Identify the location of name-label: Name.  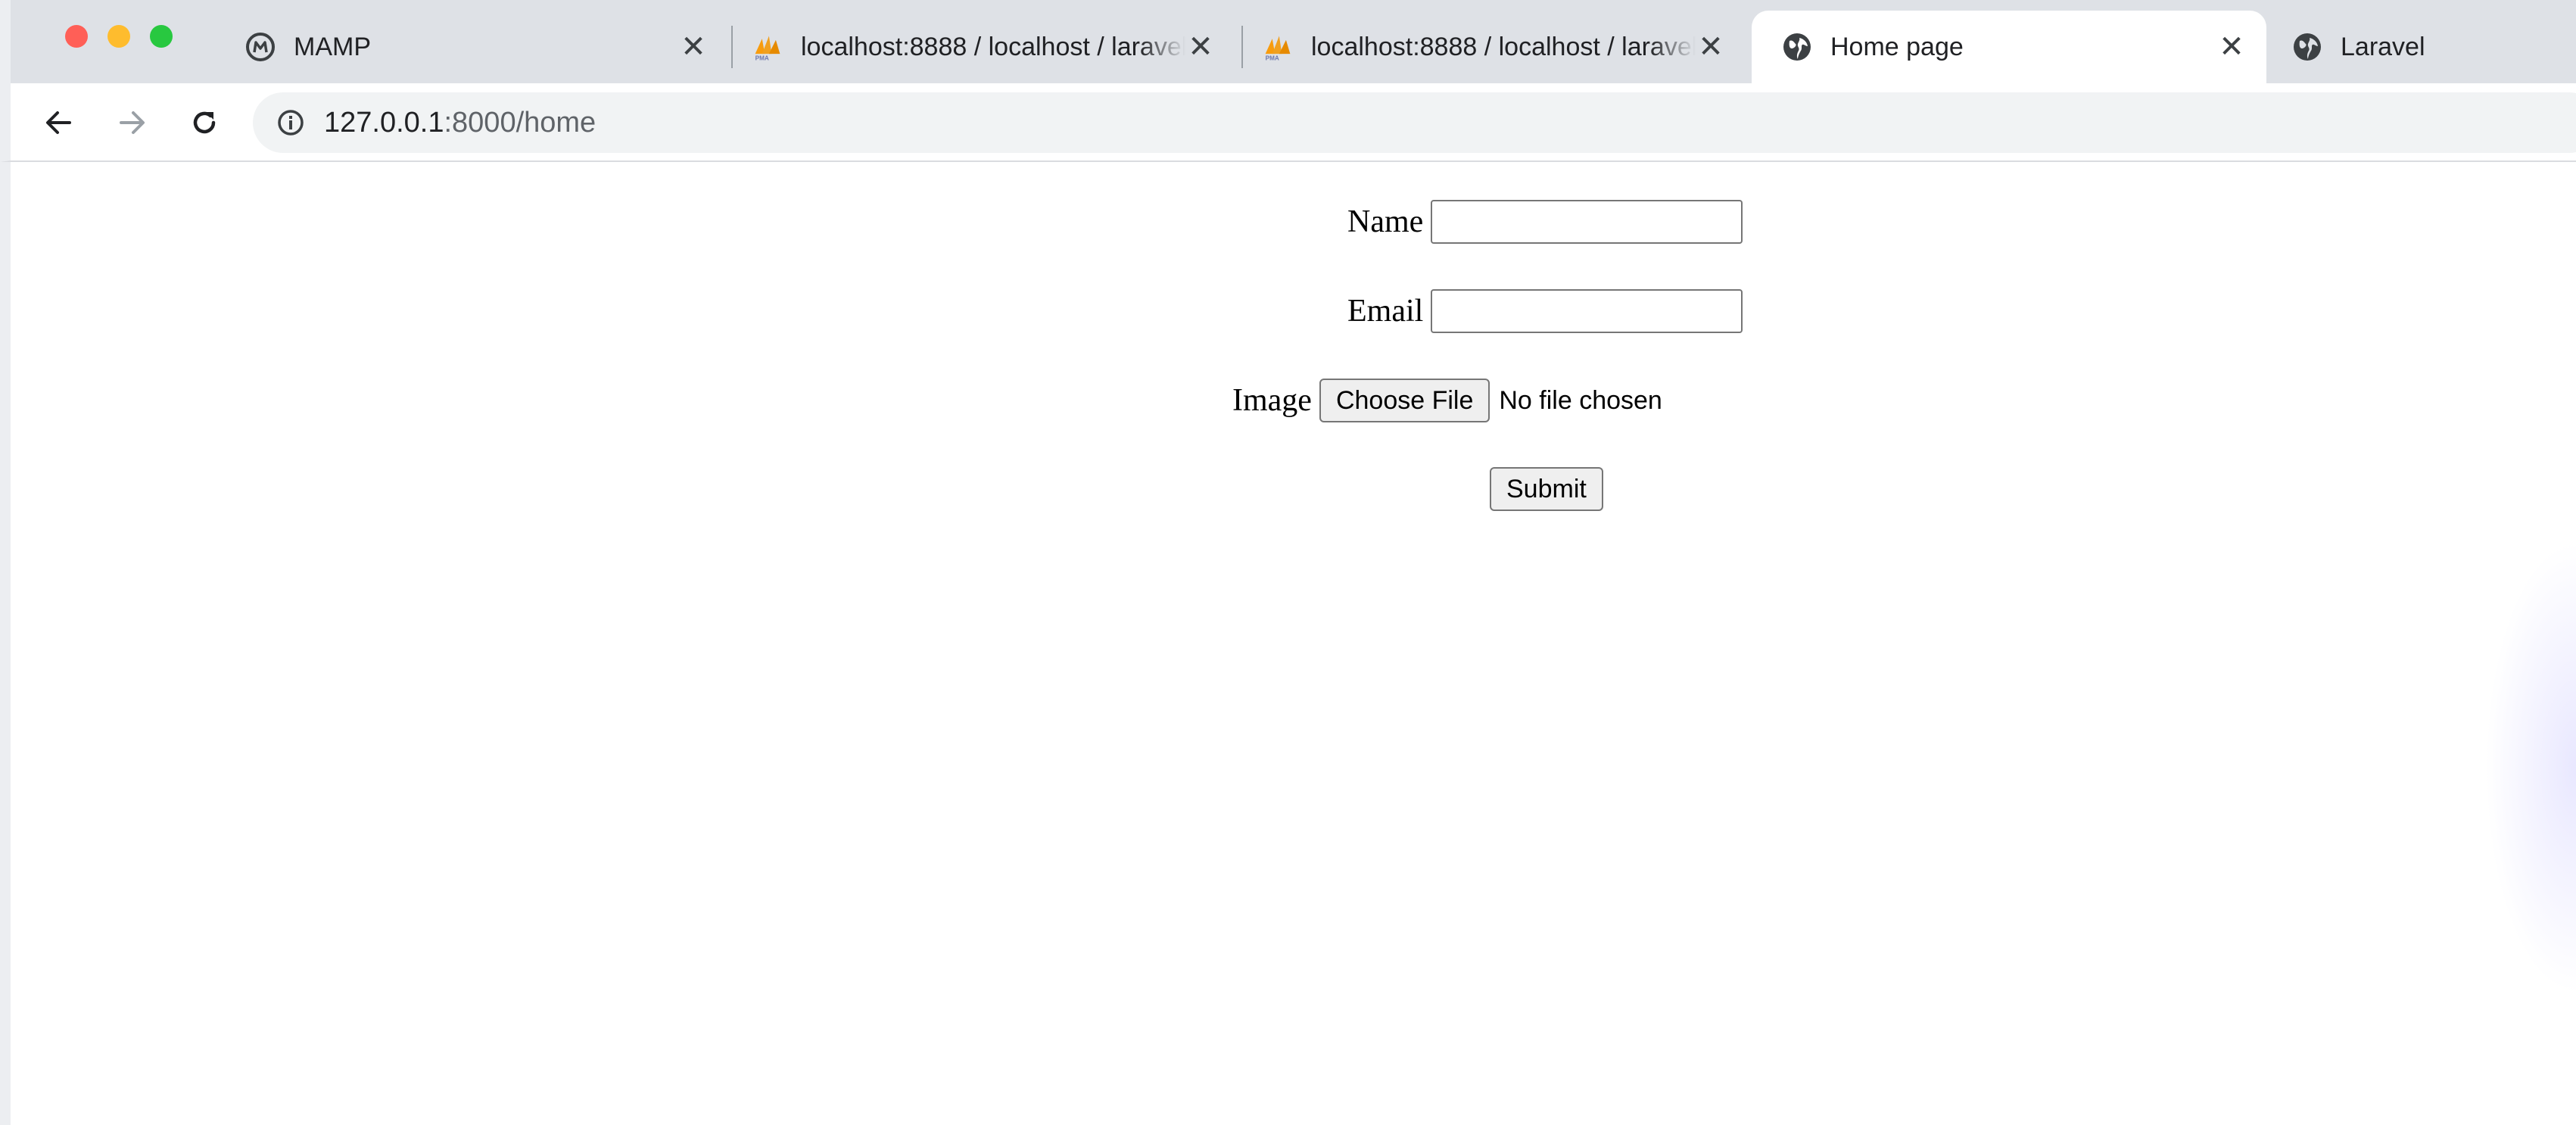
(1385, 221).